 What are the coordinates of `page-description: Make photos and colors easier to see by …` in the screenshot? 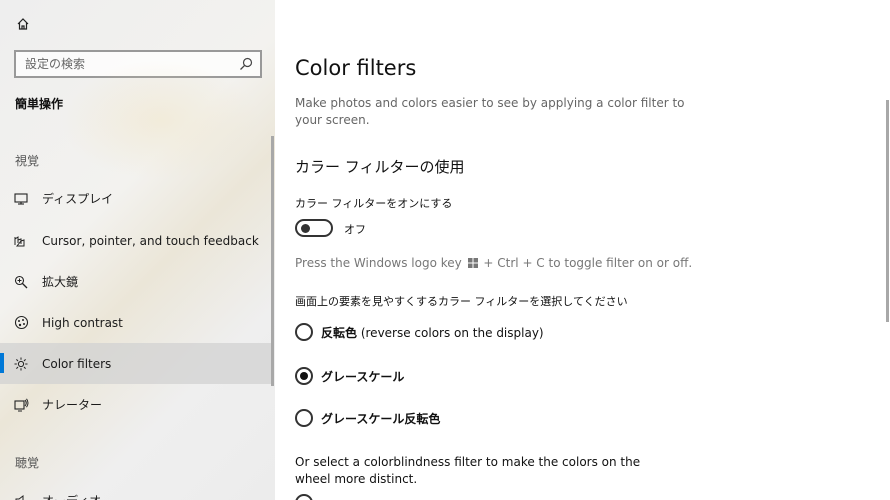 It's located at (490, 111).